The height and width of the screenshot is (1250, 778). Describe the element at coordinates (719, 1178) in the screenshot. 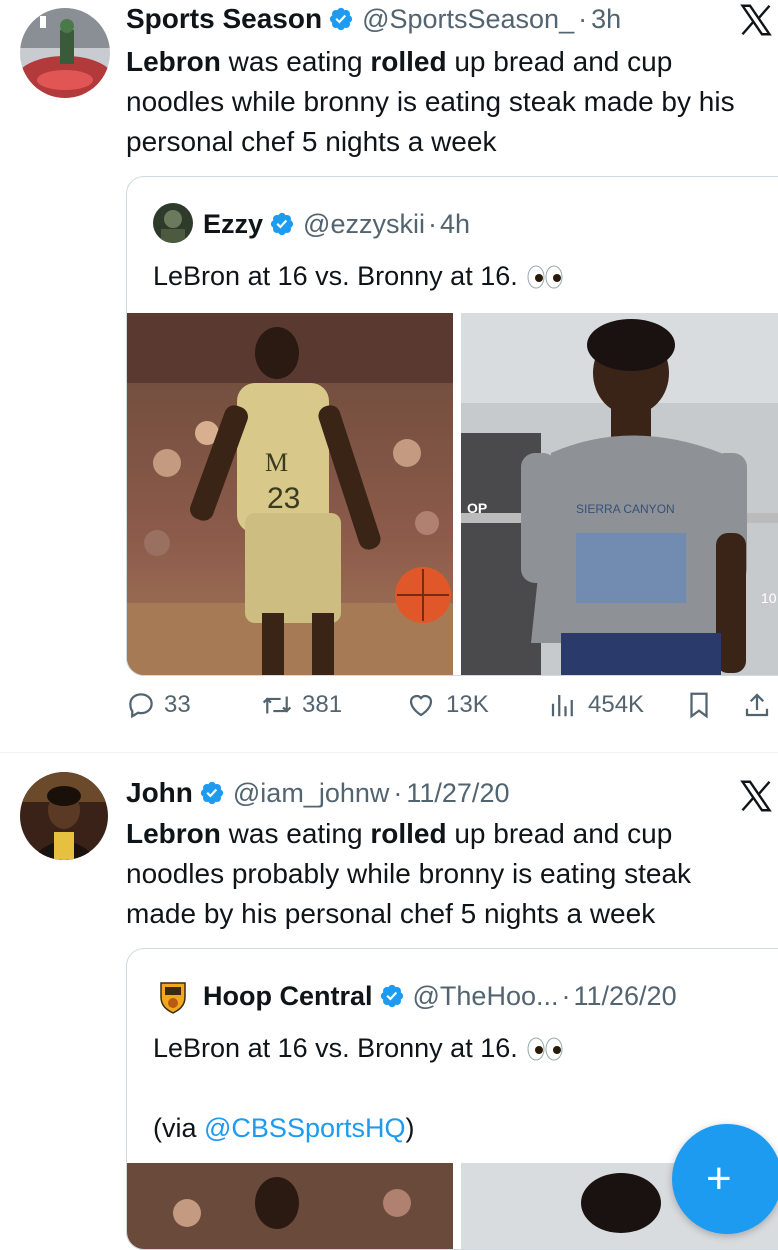

I see `plus-icon: +` at that location.